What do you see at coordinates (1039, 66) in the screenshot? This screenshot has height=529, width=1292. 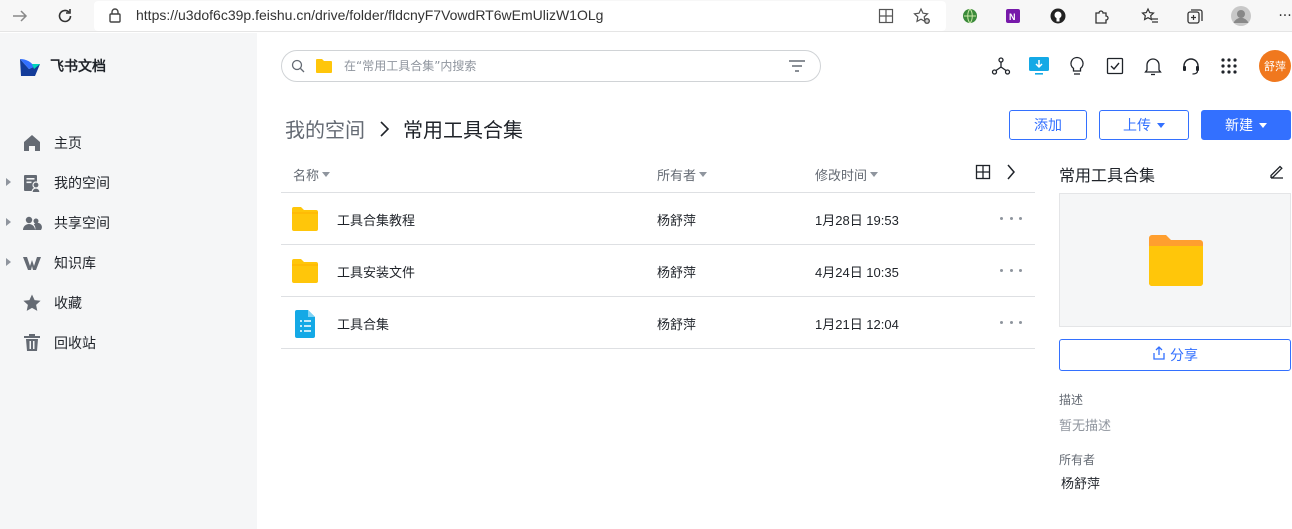 I see `download-client-icon` at bounding box center [1039, 66].